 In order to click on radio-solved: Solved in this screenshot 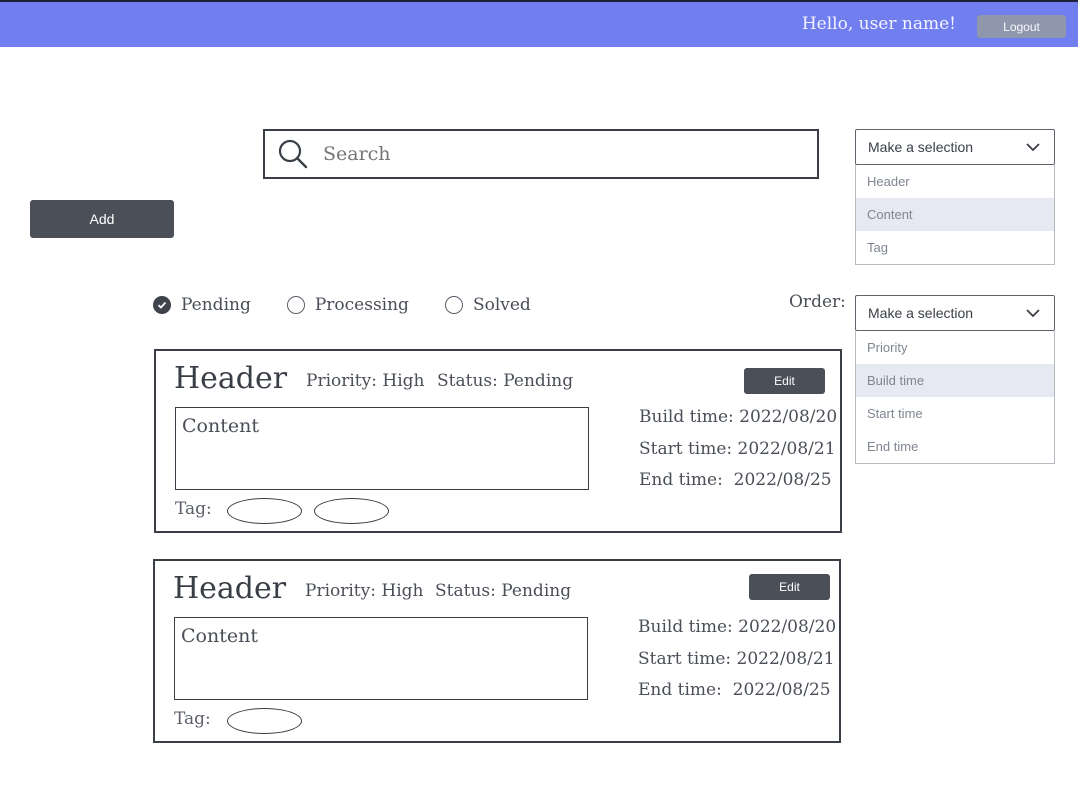, I will do `click(487, 305)`.